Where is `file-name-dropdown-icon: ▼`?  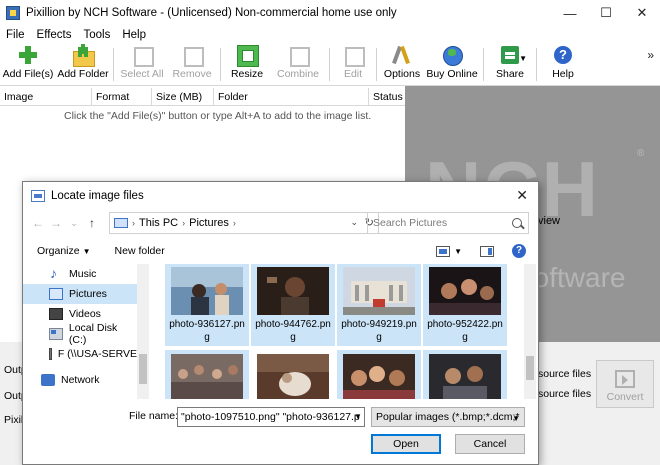
file-name-dropdown-icon: ▼ is located at coordinates (358, 416).